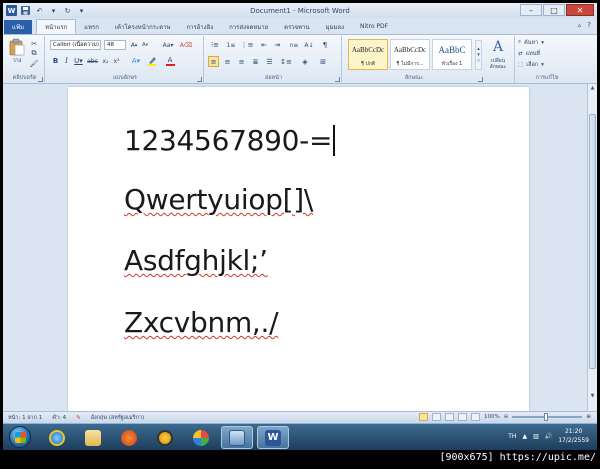  I want to click on zoom-in-icon: ⊕, so click(588, 417).